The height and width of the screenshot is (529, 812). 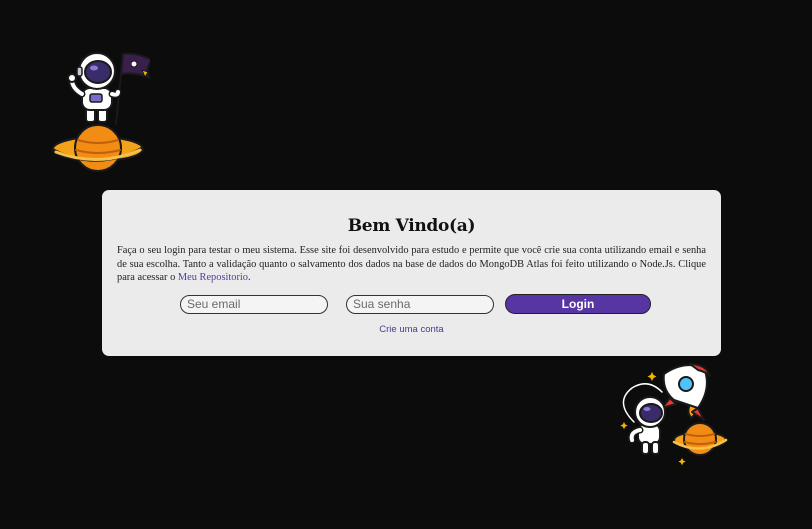 I want to click on login-form: Login, so click(x=415, y=304).